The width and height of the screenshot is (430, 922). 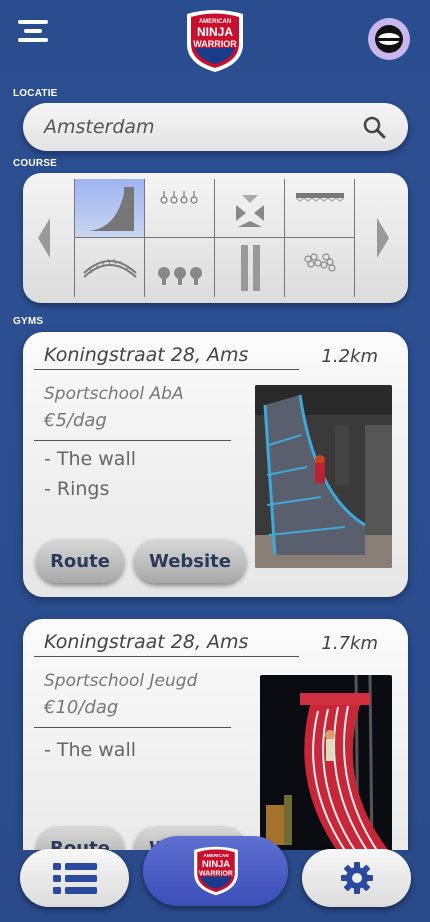 What do you see at coordinates (215, 127) in the screenshot?
I see `location-search-input: Amsterdam` at bounding box center [215, 127].